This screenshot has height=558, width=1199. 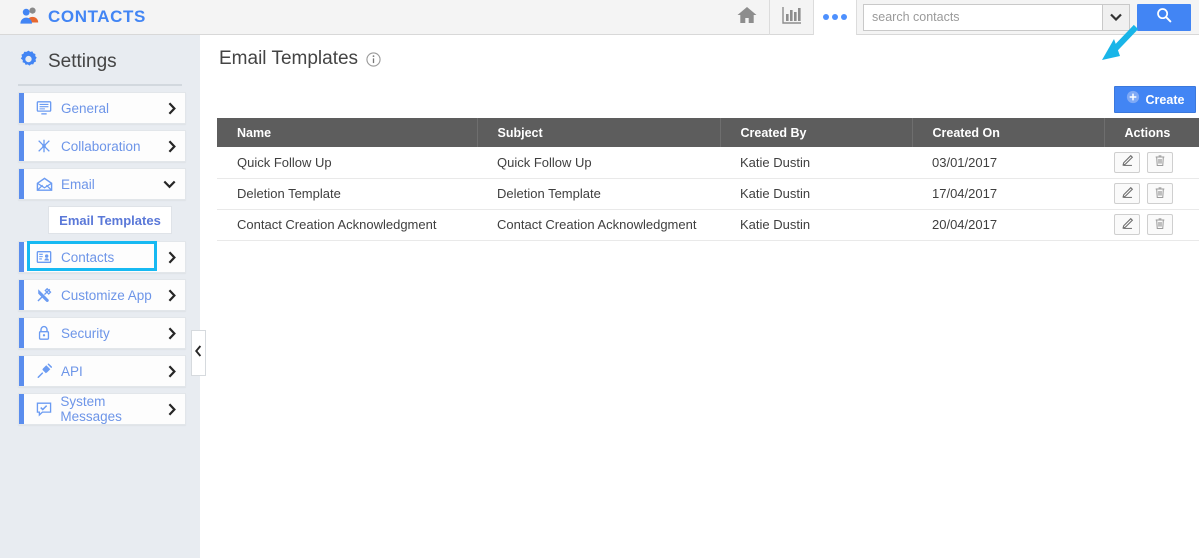 I want to click on sidebar-item-contacts: Contacts, so click(x=102, y=257).